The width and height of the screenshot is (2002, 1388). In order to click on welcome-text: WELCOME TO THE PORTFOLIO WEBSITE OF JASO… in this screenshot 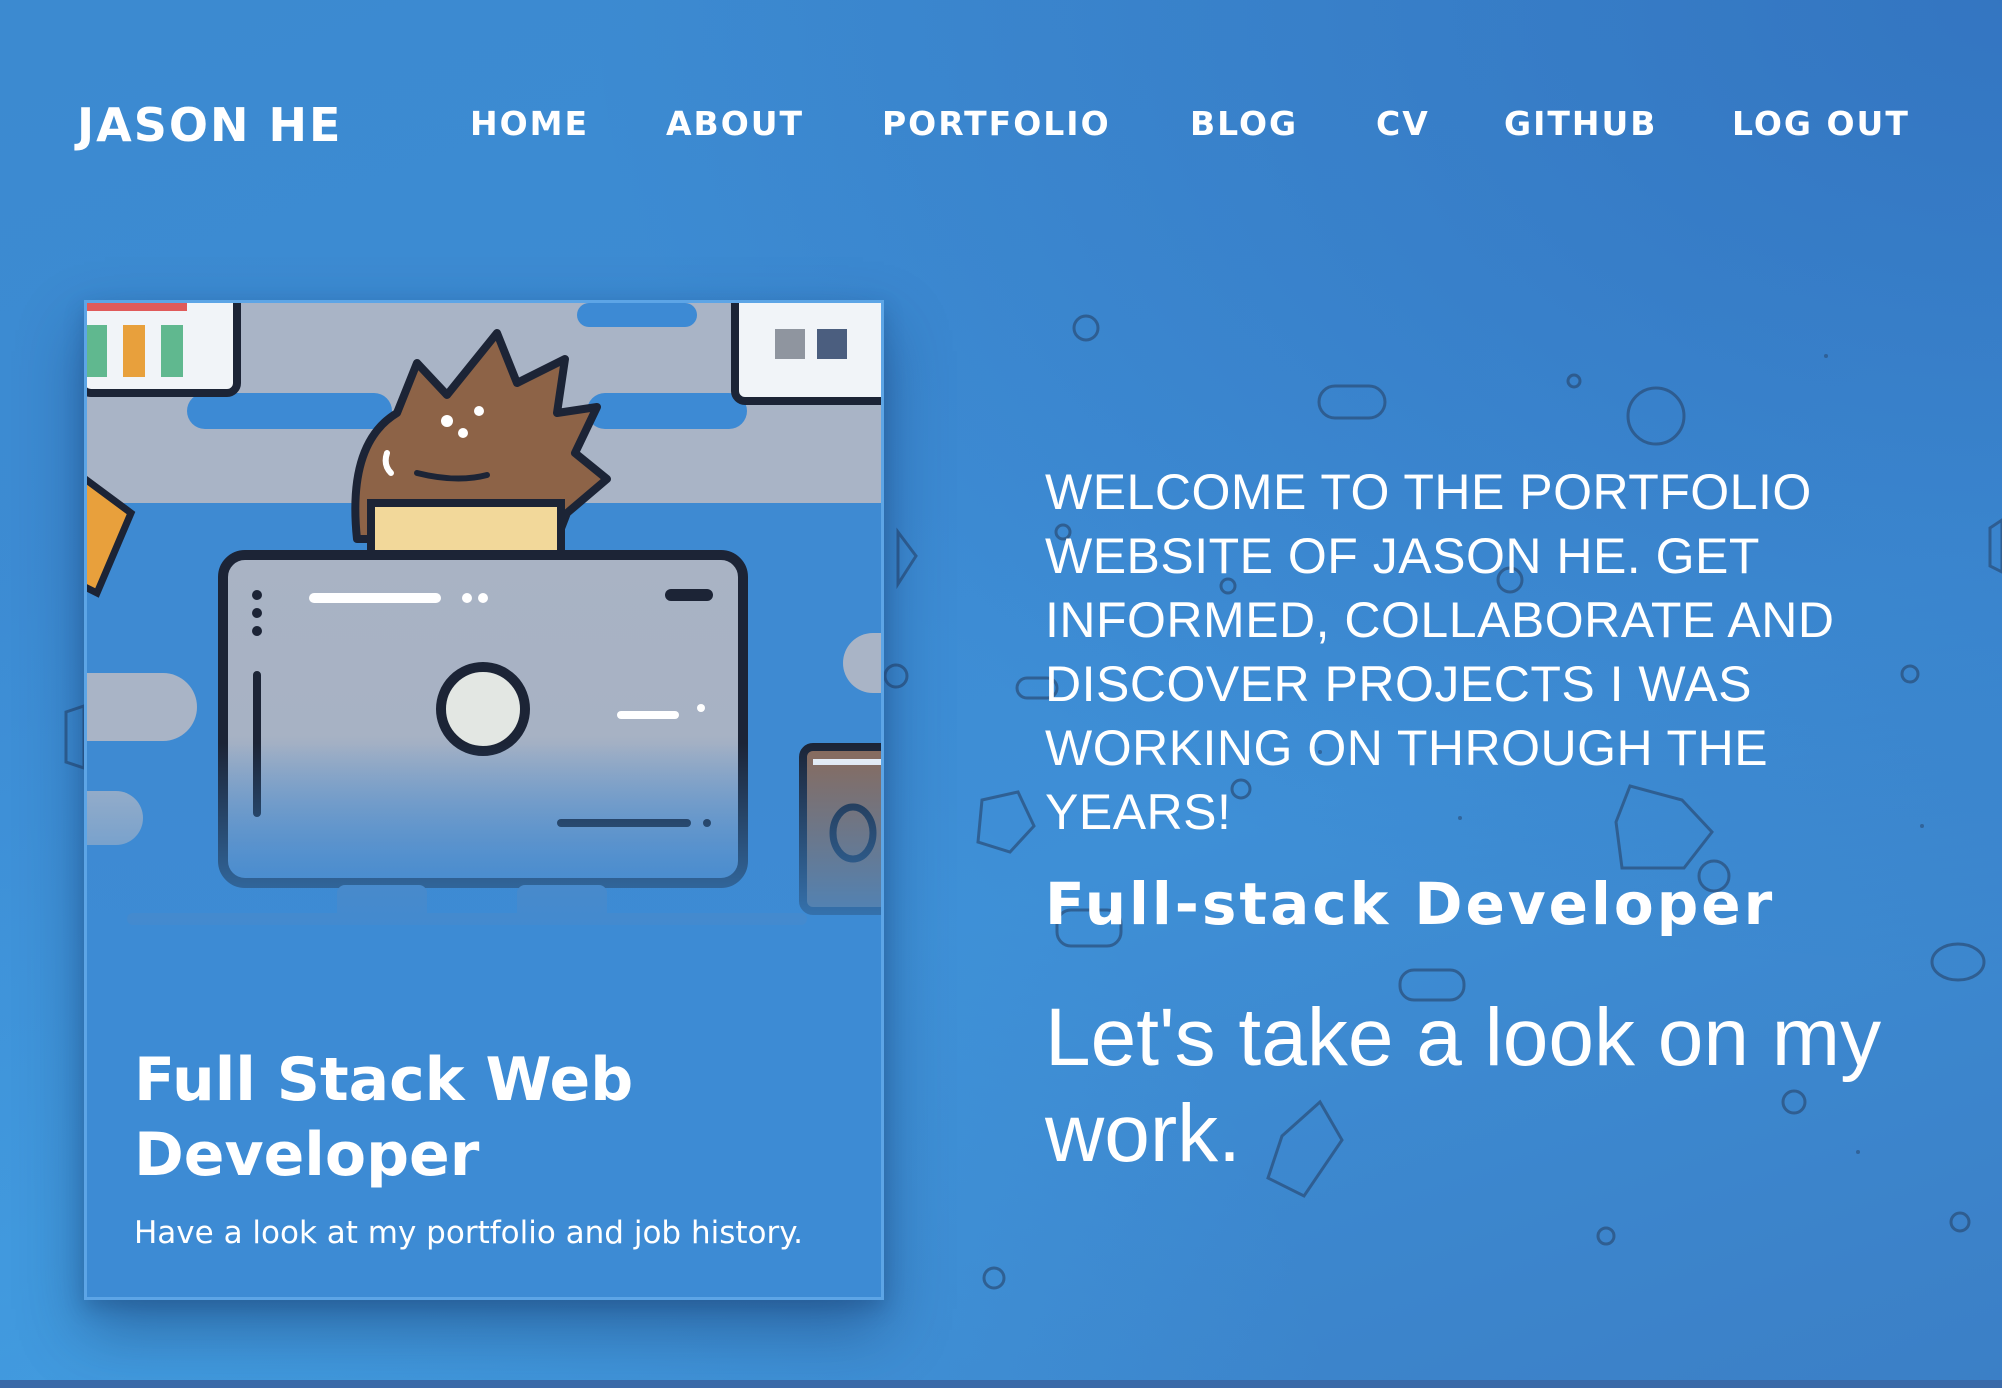, I will do `click(1440, 652)`.